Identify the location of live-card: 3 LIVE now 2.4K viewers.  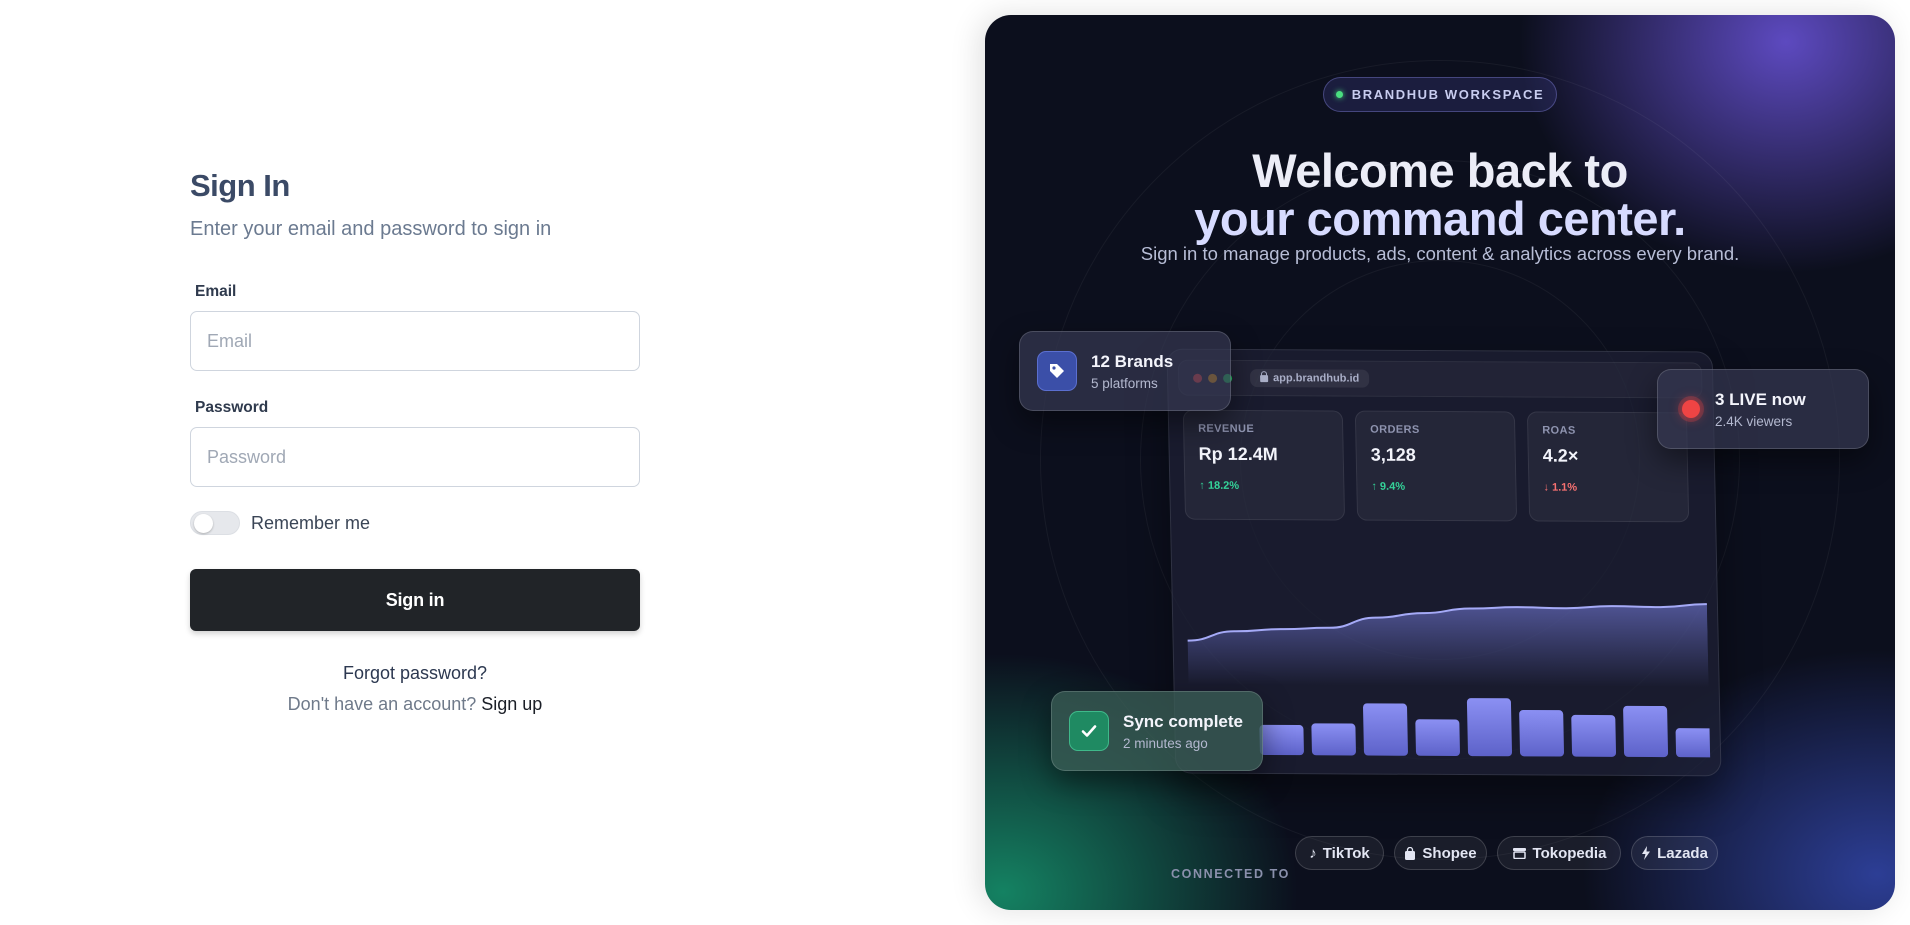
(1763, 409).